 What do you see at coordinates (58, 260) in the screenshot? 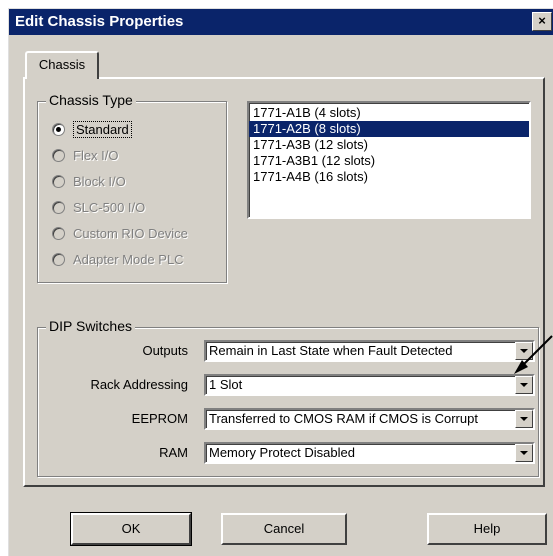
I see `radio-adapter-mode-plc-indicator` at bounding box center [58, 260].